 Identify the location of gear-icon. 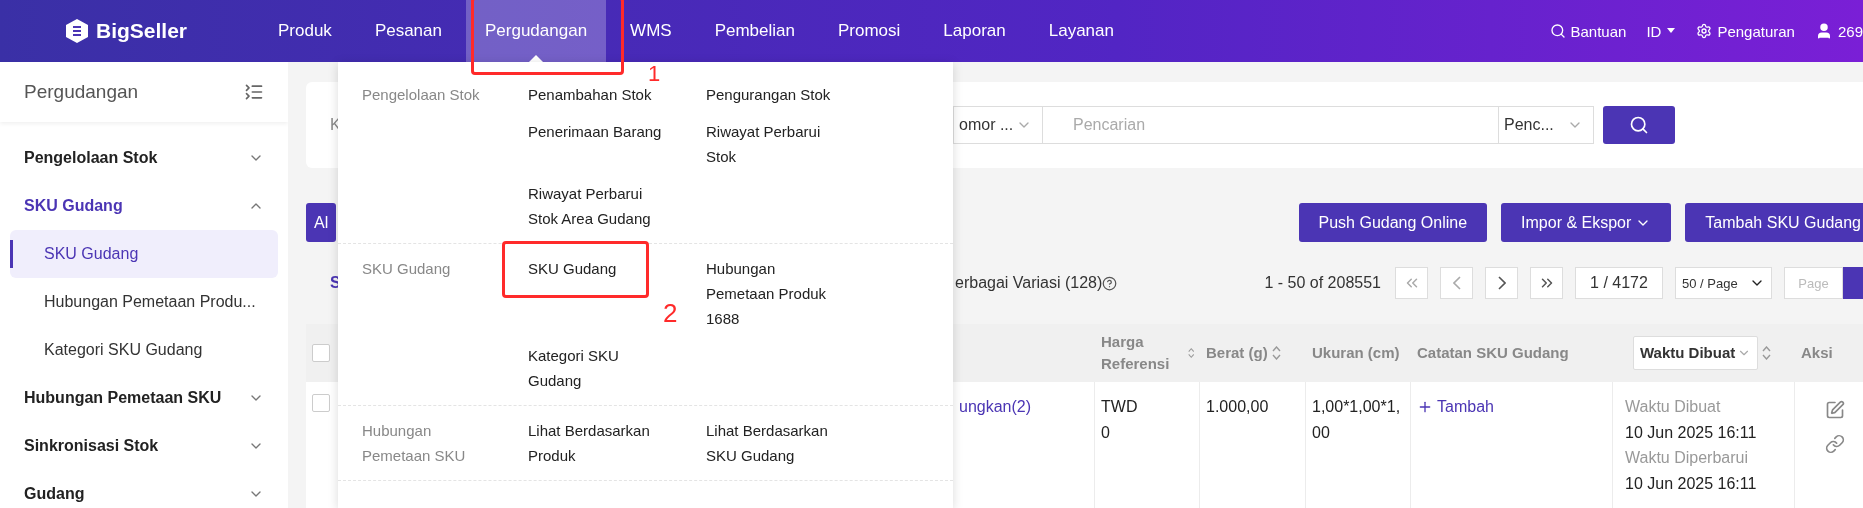
(1704, 31).